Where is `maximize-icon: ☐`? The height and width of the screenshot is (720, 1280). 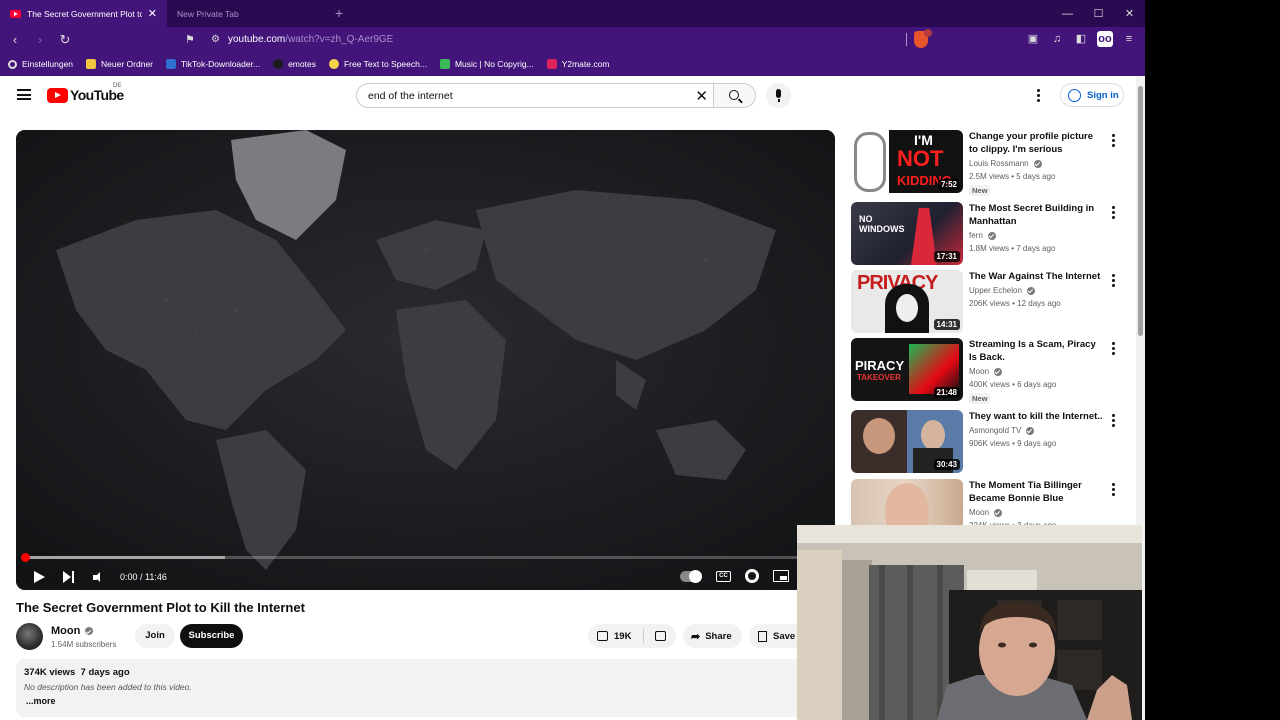
maximize-icon: ☐ is located at coordinates (1098, 13).